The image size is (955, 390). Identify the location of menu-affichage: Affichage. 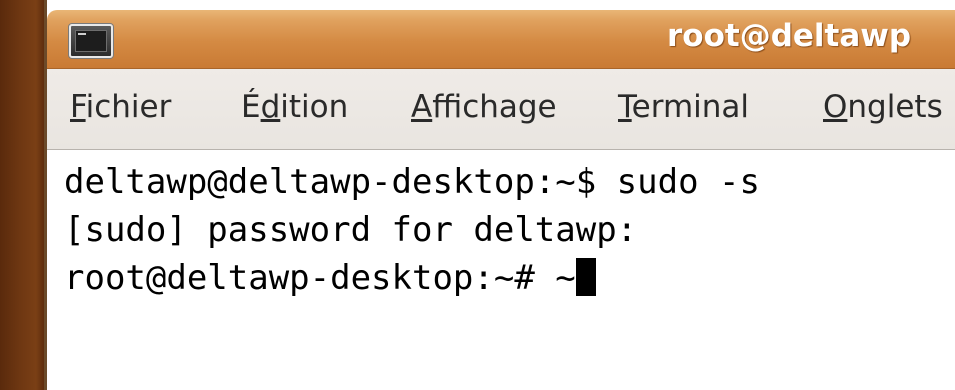
(484, 107).